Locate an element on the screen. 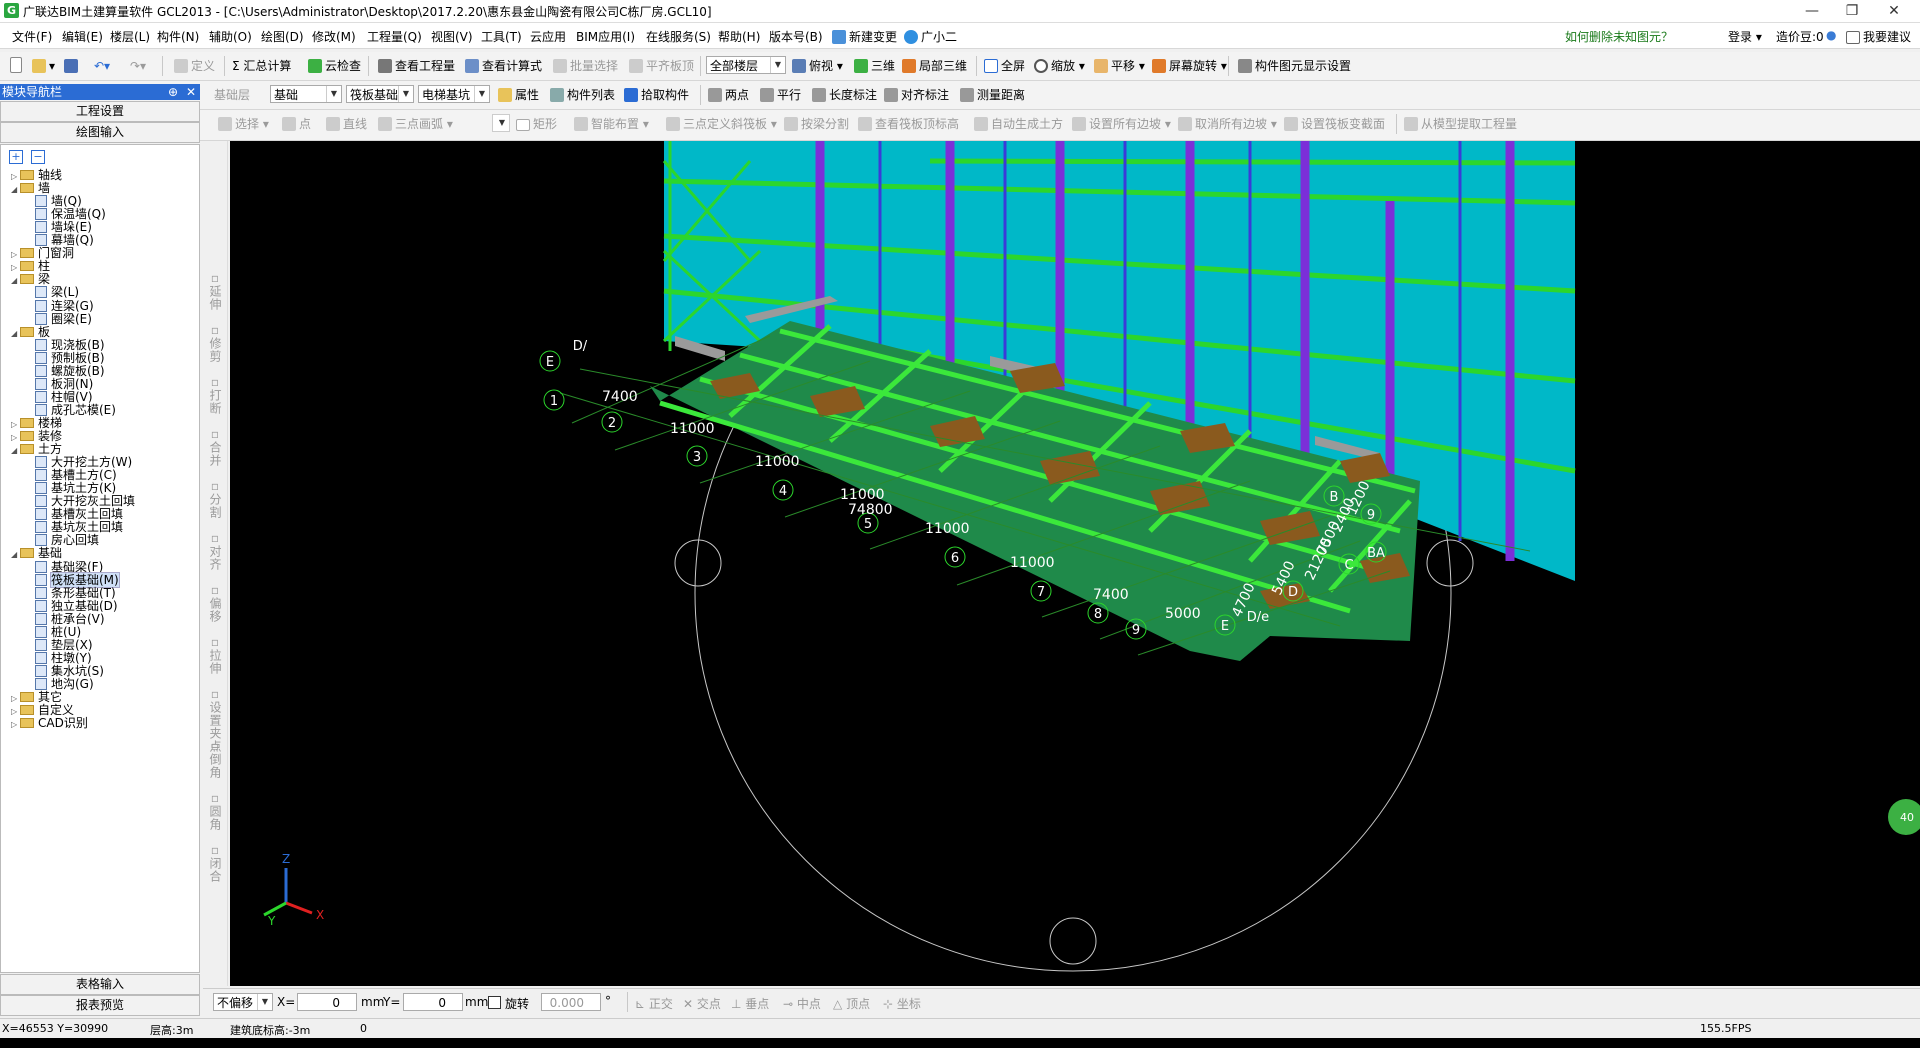 The image size is (1920, 1048). raft-section-button: 设置筏板变截面 is located at coordinates (1334, 124).